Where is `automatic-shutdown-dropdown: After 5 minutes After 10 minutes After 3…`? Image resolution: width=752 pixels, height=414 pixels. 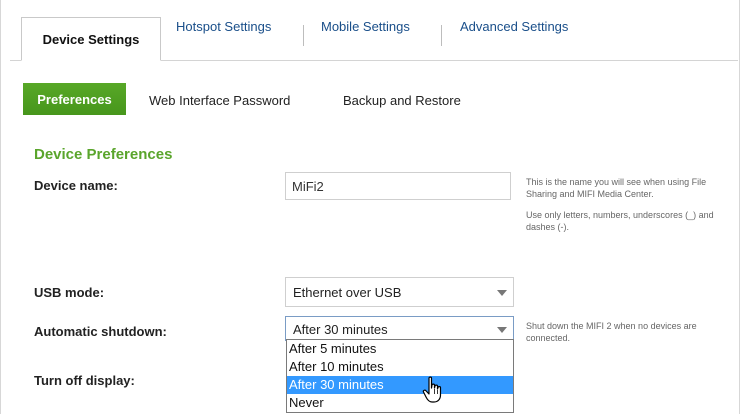
automatic-shutdown-dropdown: After 5 minutes After 10 minutes After 3… is located at coordinates (400, 376).